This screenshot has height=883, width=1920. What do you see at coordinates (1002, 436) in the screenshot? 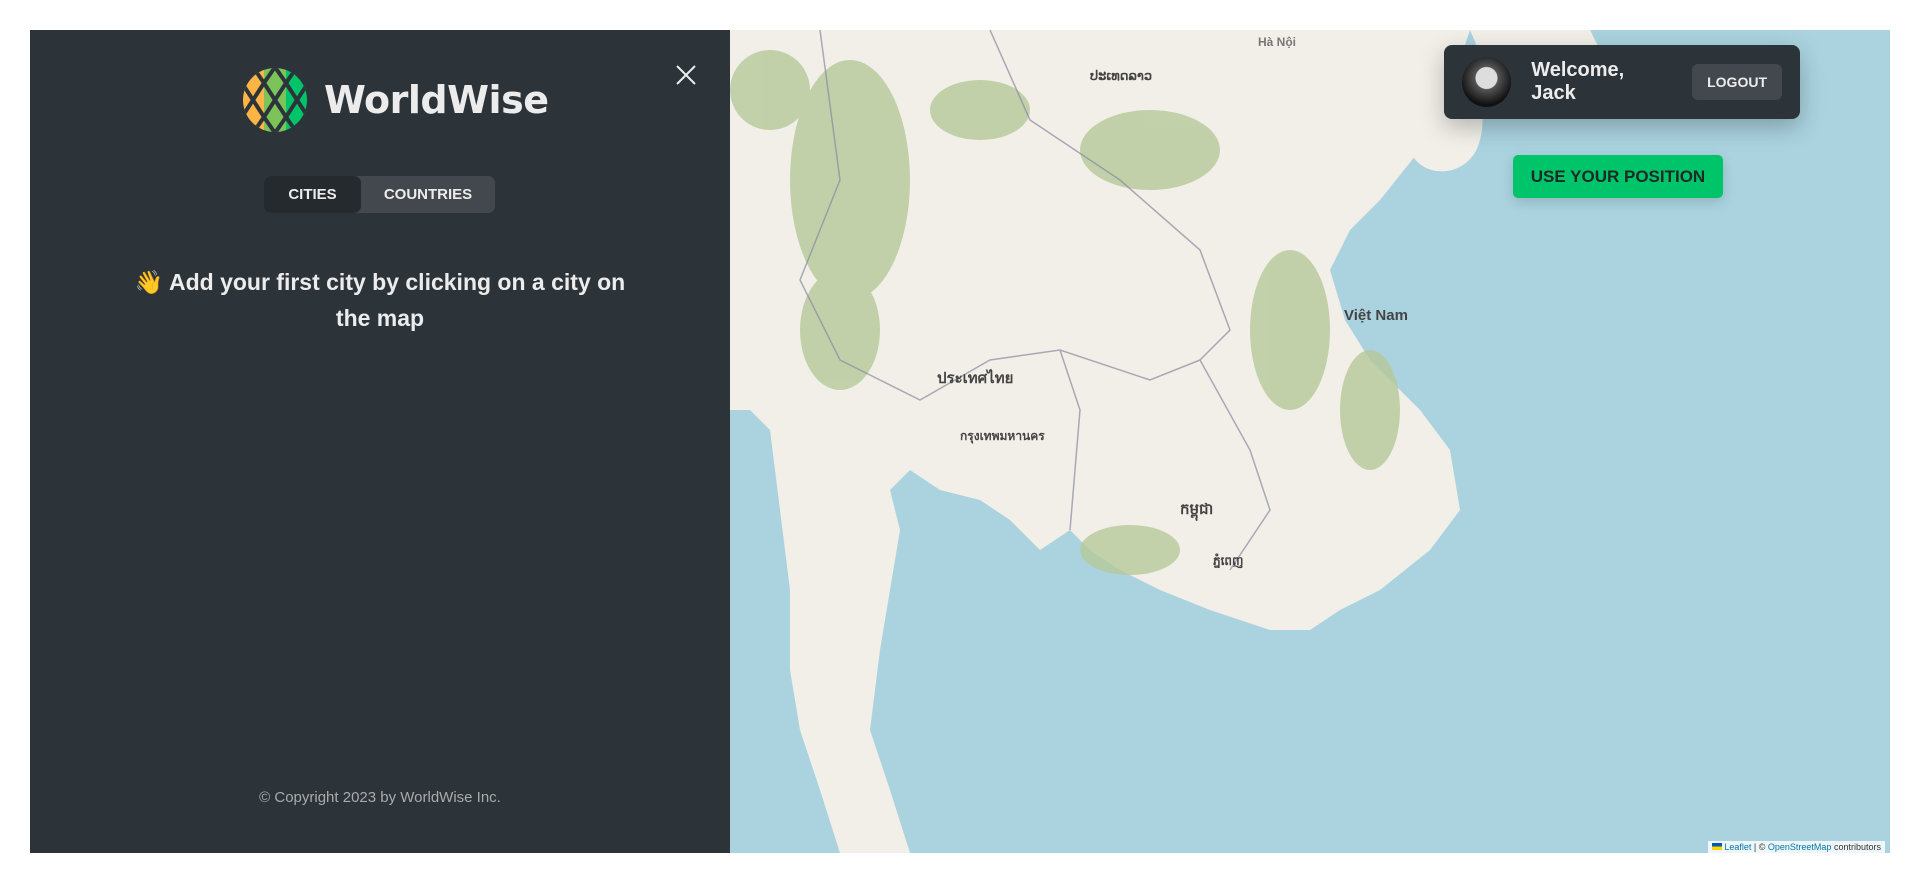
I see `map-label-bangkok: กรุงเทพมหานคร` at bounding box center [1002, 436].